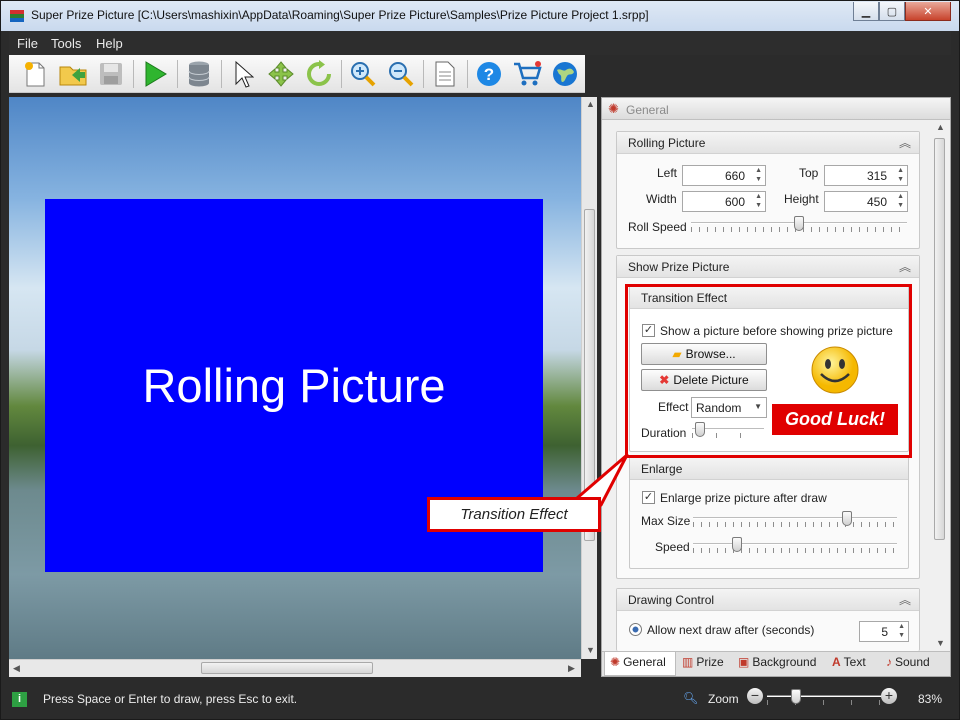 The height and width of the screenshot is (720, 960). I want to click on pointer-button, so click(243, 74).